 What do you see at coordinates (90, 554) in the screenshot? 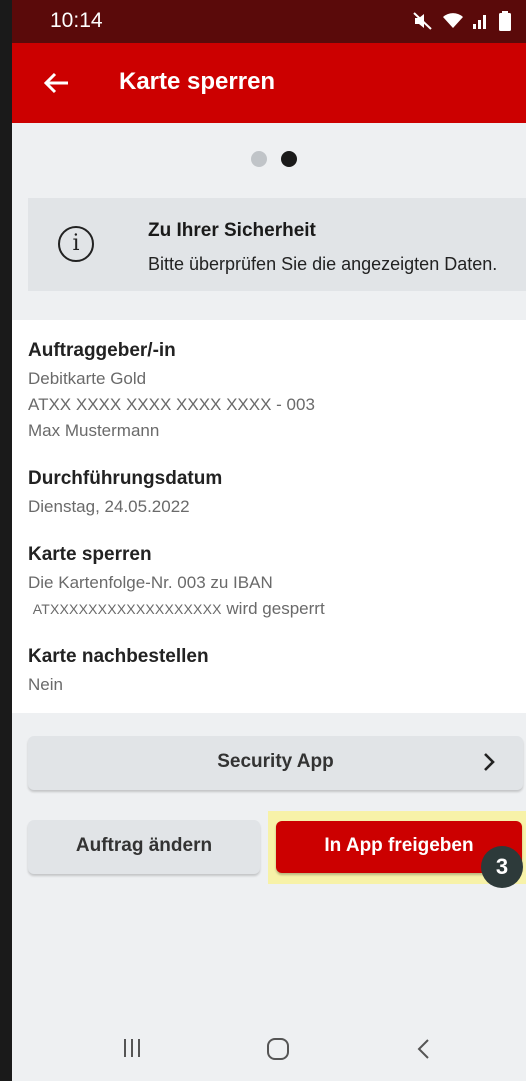
I see `block-card-label: Karte sperren` at bounding box center [90, 554].